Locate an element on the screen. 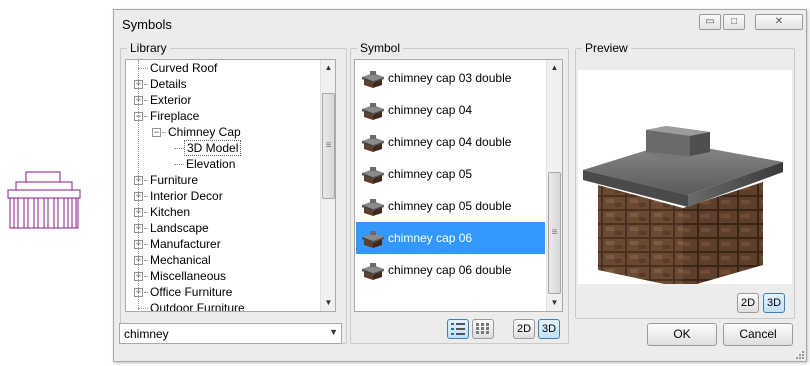 Image resolution: width=810 pixels, height=366 pixels. tree-item: 3D Model is located at coordinates (223, 148).